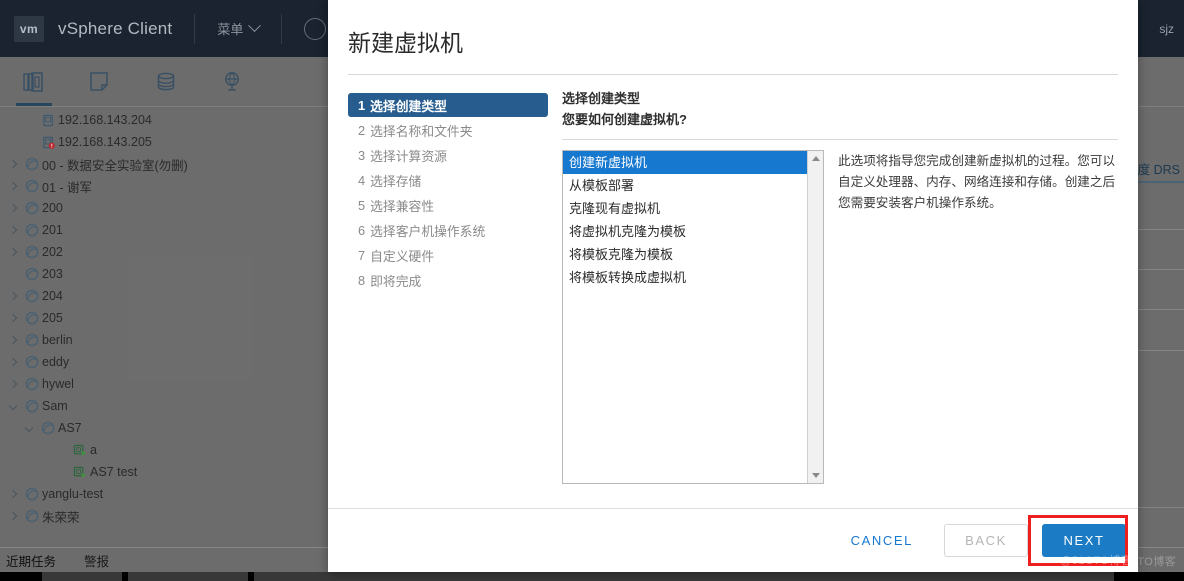 The image size is (1184, 581). What do you see at coordinates (34, 81) in the screenshot?
I see `toolbar-item-hosts-and-clusters` at bounding box center [34, 81].